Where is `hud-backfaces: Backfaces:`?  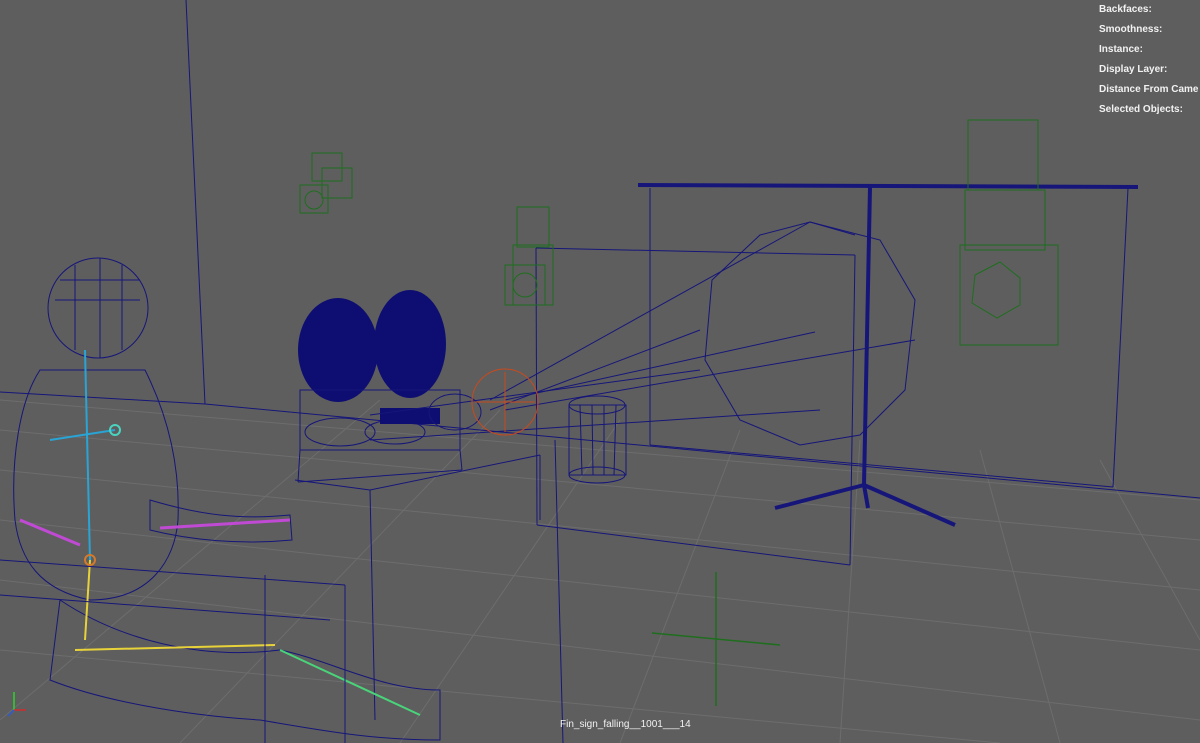 hud-backfaces: Backfaces: is located at coordinates (1125, 9).